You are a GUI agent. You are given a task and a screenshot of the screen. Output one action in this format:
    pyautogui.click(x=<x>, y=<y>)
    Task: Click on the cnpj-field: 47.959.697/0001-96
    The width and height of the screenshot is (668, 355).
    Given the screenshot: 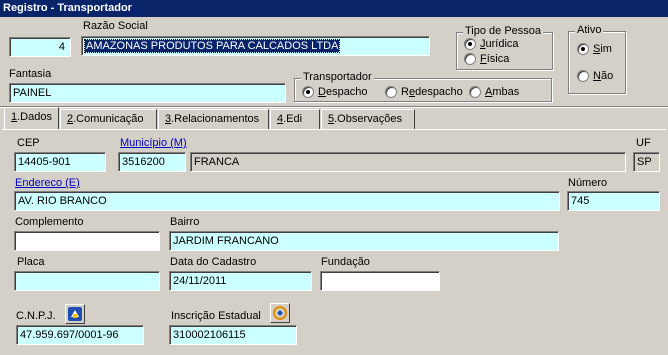 What is the action you would take?
    pyautogui.click(x=80, y=335)
    